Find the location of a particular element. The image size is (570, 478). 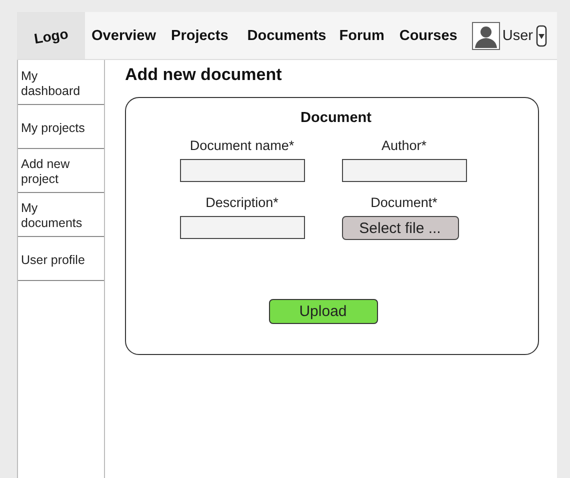

upload-button: Upload is located at coordinates (323, 311).